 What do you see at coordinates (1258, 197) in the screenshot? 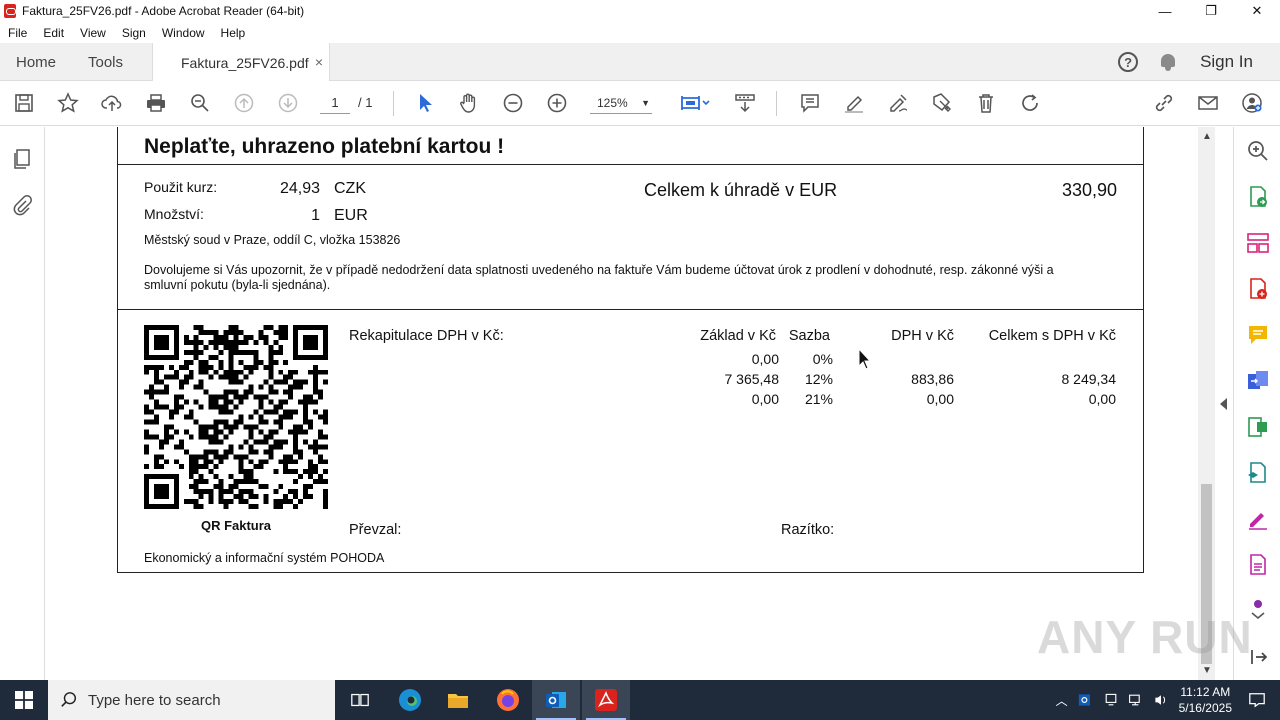
I see `export-pdf-icon` at bounding box center [1258, 197].